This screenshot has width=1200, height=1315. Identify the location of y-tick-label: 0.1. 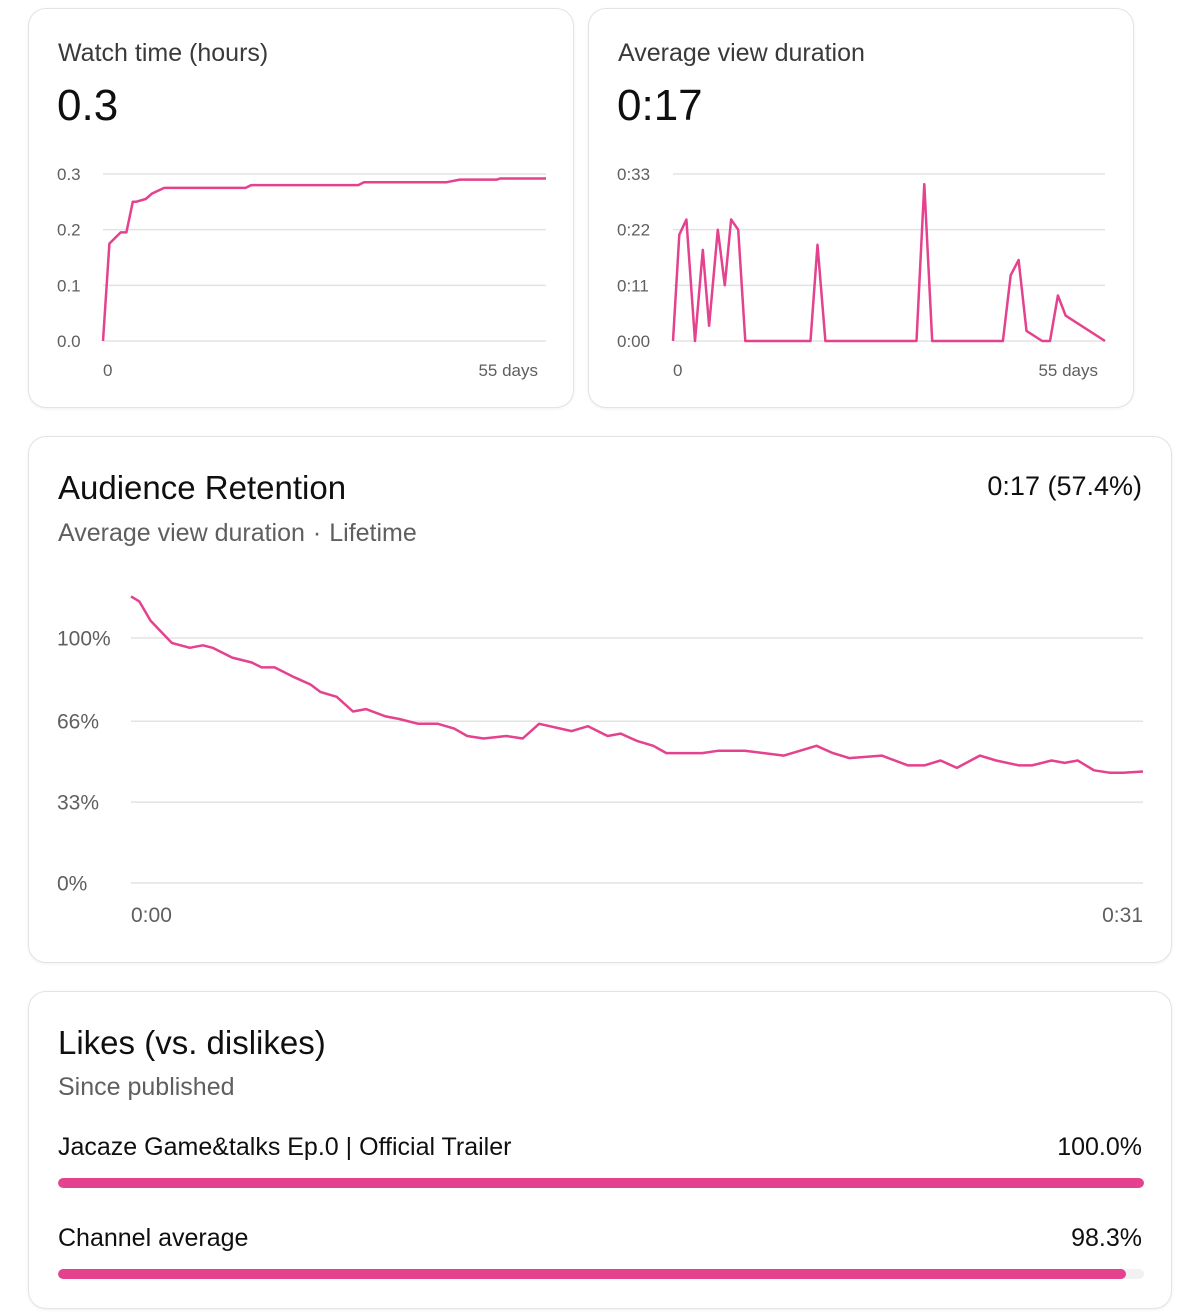
(69, 285).